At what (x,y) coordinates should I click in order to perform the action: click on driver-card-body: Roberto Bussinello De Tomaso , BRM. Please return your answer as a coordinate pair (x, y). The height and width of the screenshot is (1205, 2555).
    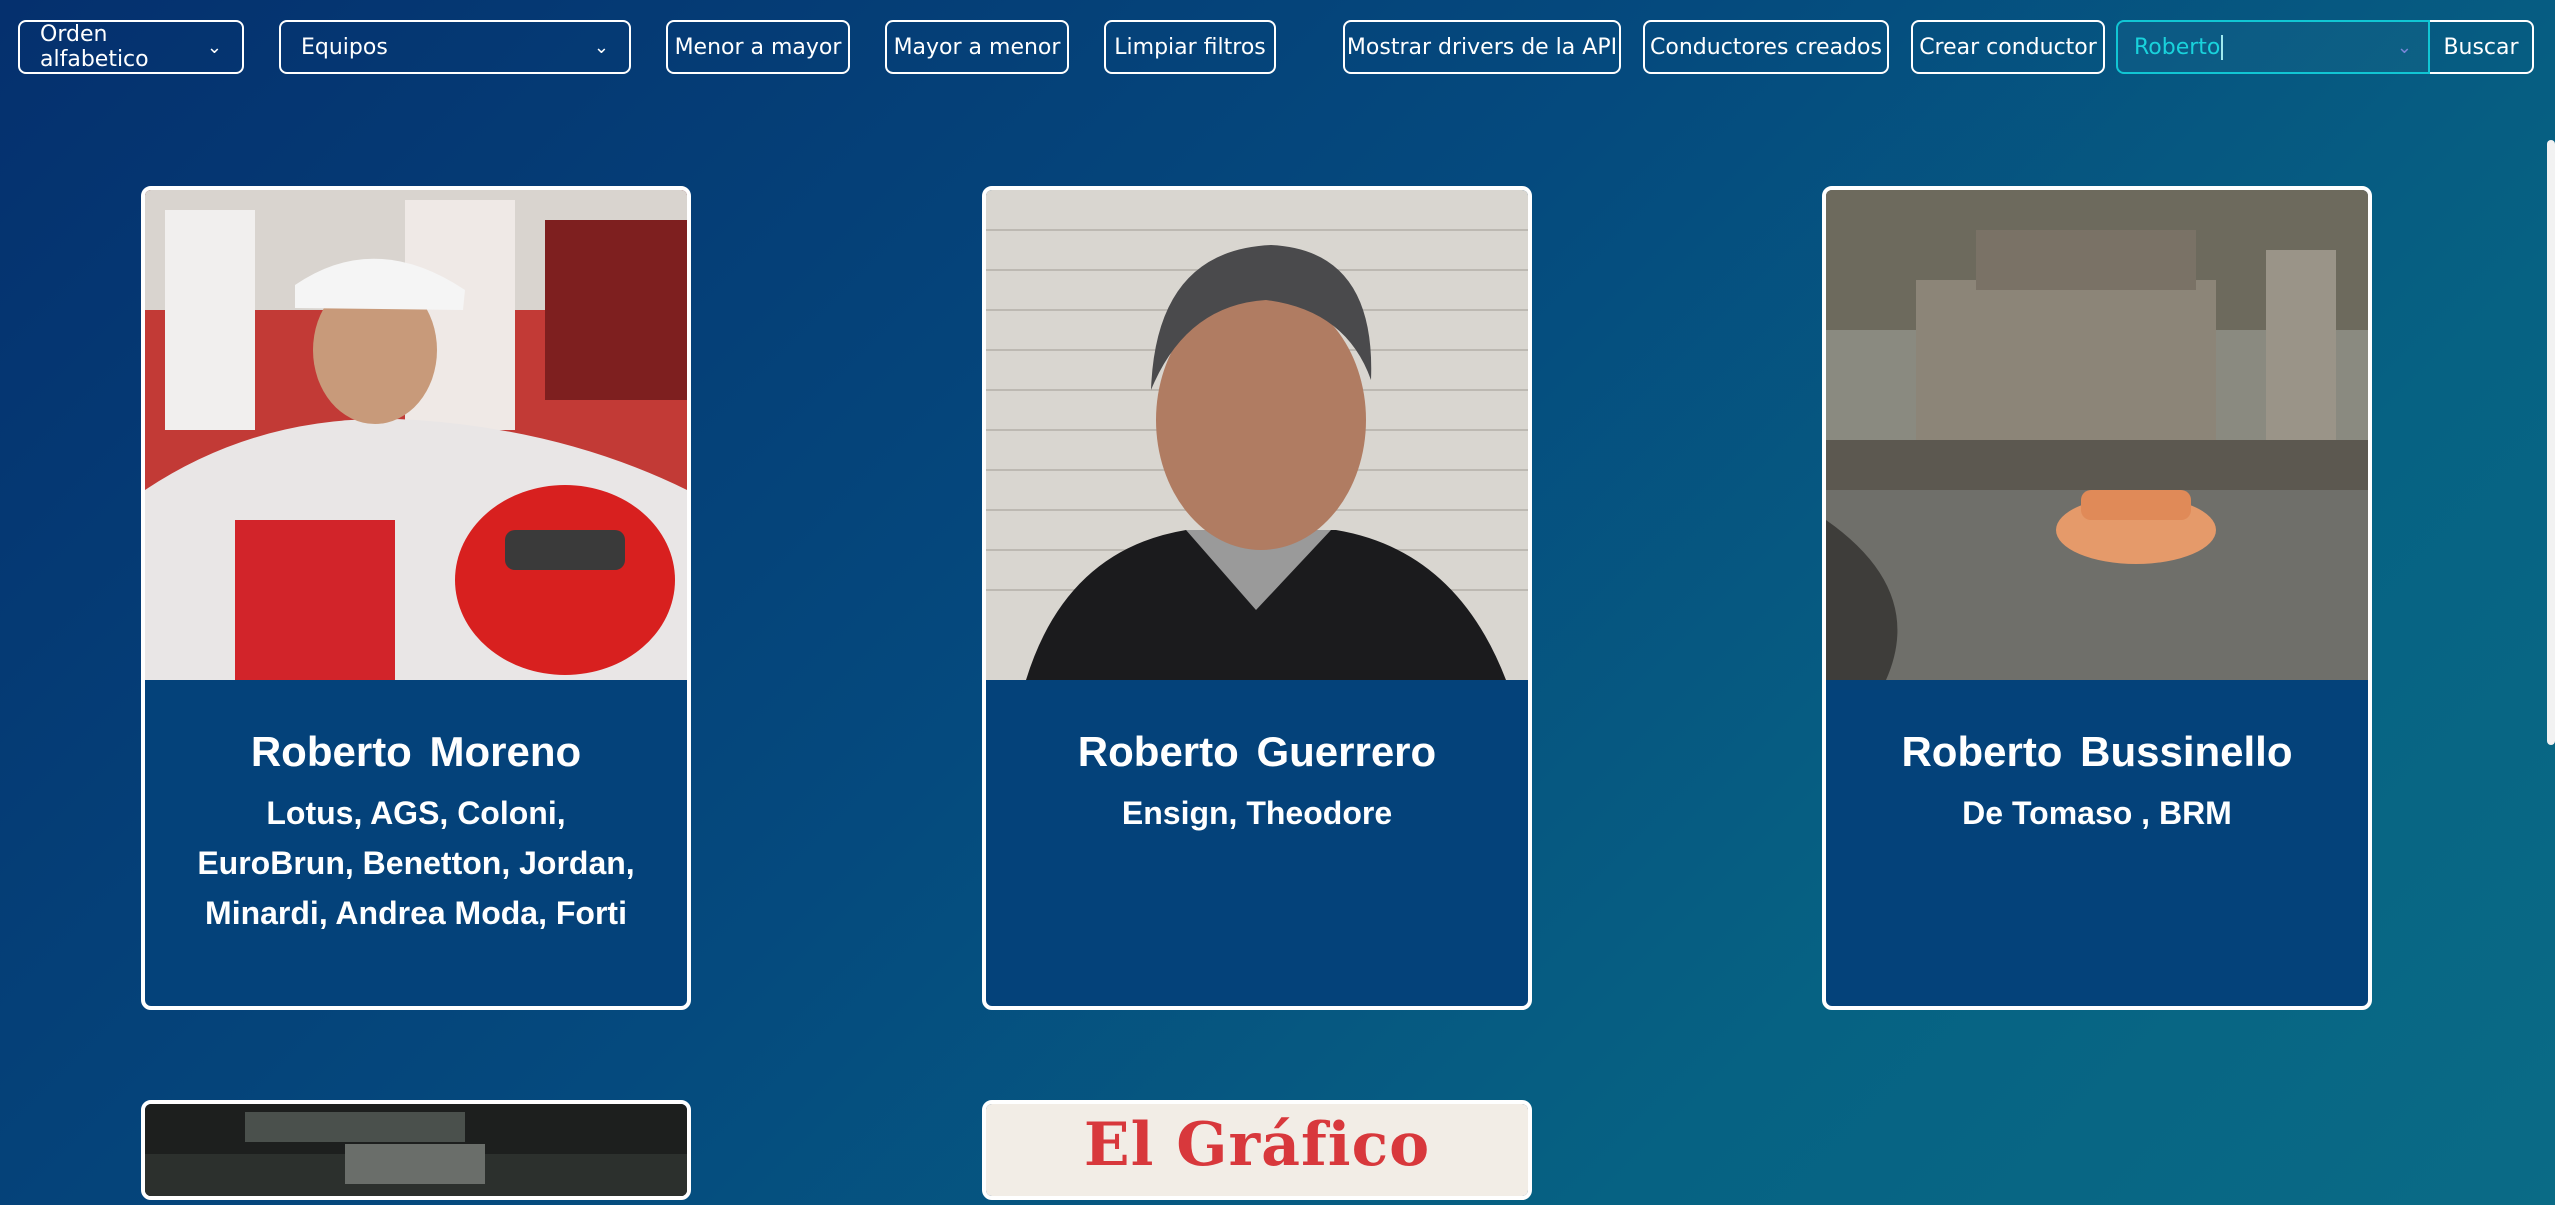
    Looking at the image, I should click on (2097, 759).